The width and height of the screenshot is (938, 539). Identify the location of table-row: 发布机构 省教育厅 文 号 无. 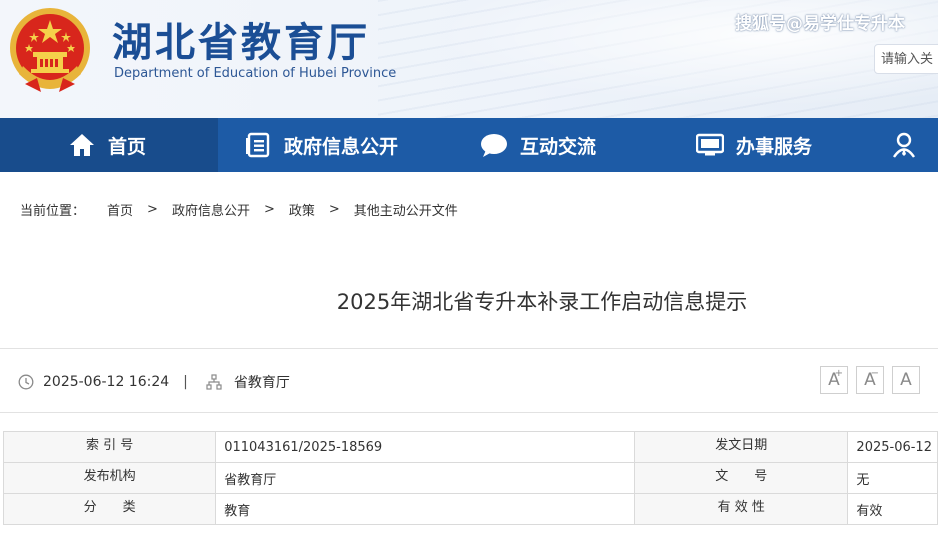
(470, 478).